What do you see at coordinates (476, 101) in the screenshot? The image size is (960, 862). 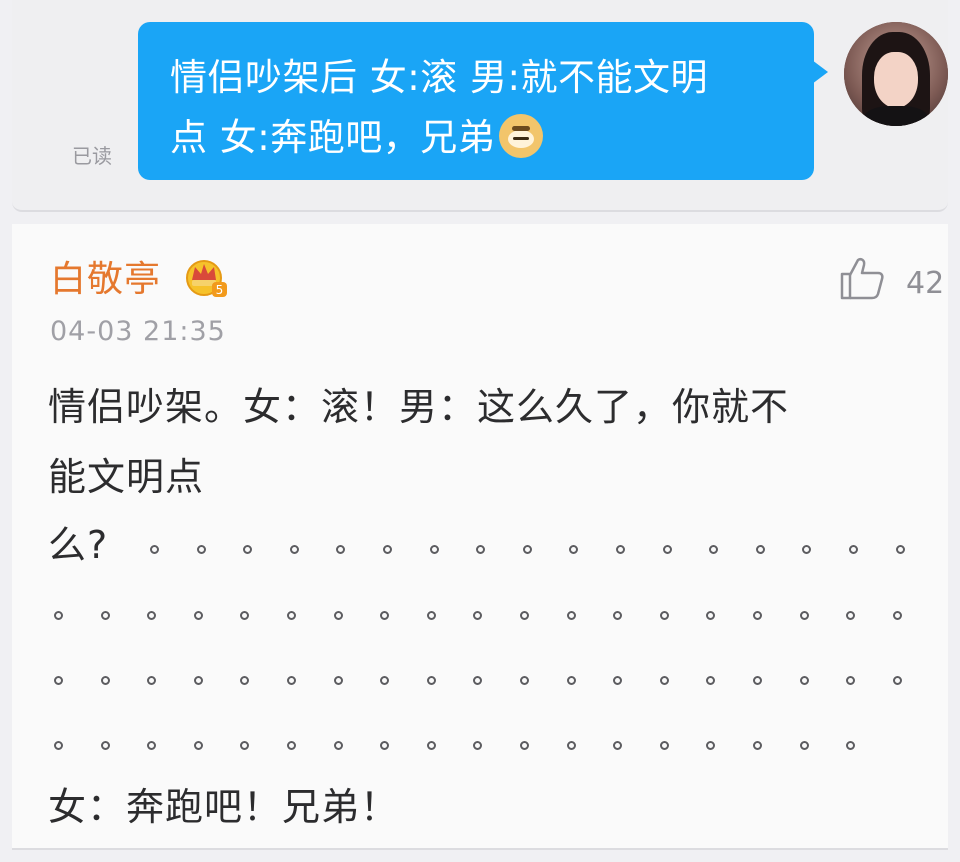 I see `chat-bubble: 情侣吵架后 女:滚 男:就不能文明 点 女:奔跑吧，兄弟` at bounding box center [476, 101].